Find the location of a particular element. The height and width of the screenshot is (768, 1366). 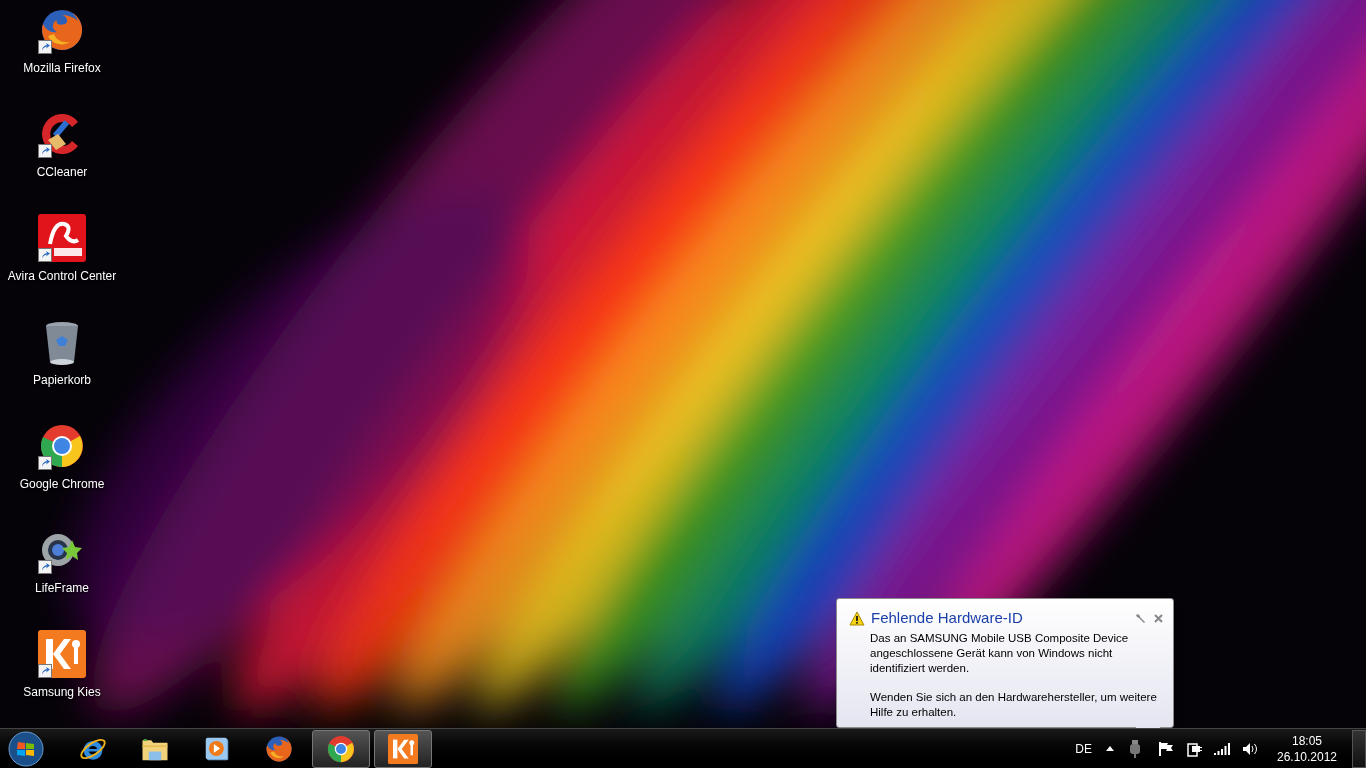

wrench-icon is located at coordinates (1140, 618).